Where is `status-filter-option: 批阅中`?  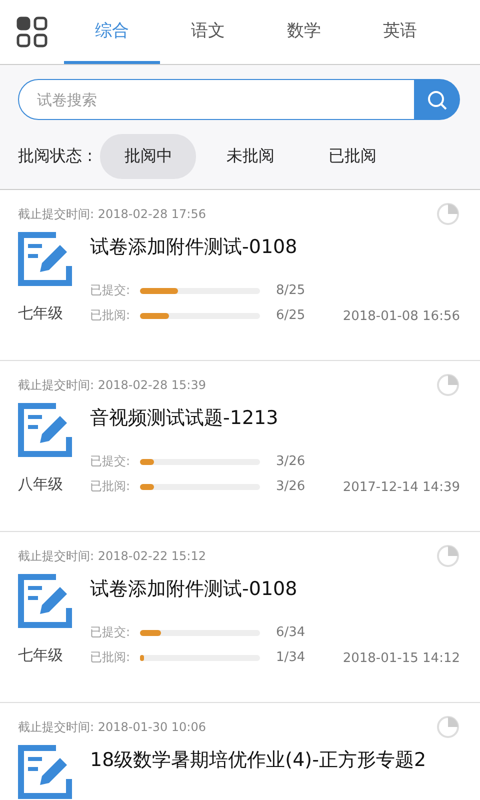 status-filter-option: 批阅中 is located at coordinates (148, 156).